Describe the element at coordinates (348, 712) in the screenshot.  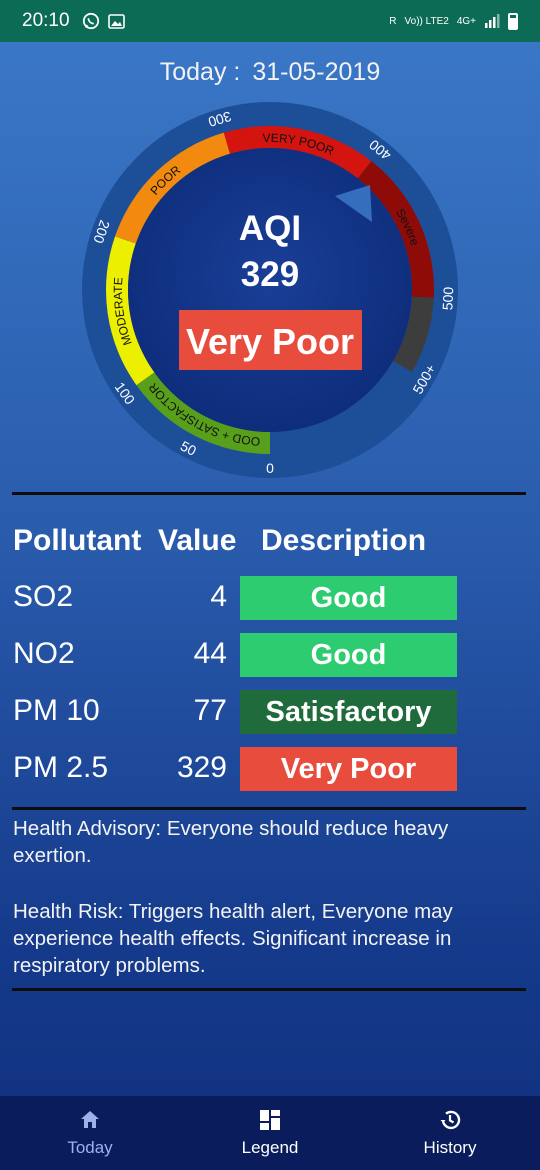
I see `pollutant-description: Satisfactory` at that location.